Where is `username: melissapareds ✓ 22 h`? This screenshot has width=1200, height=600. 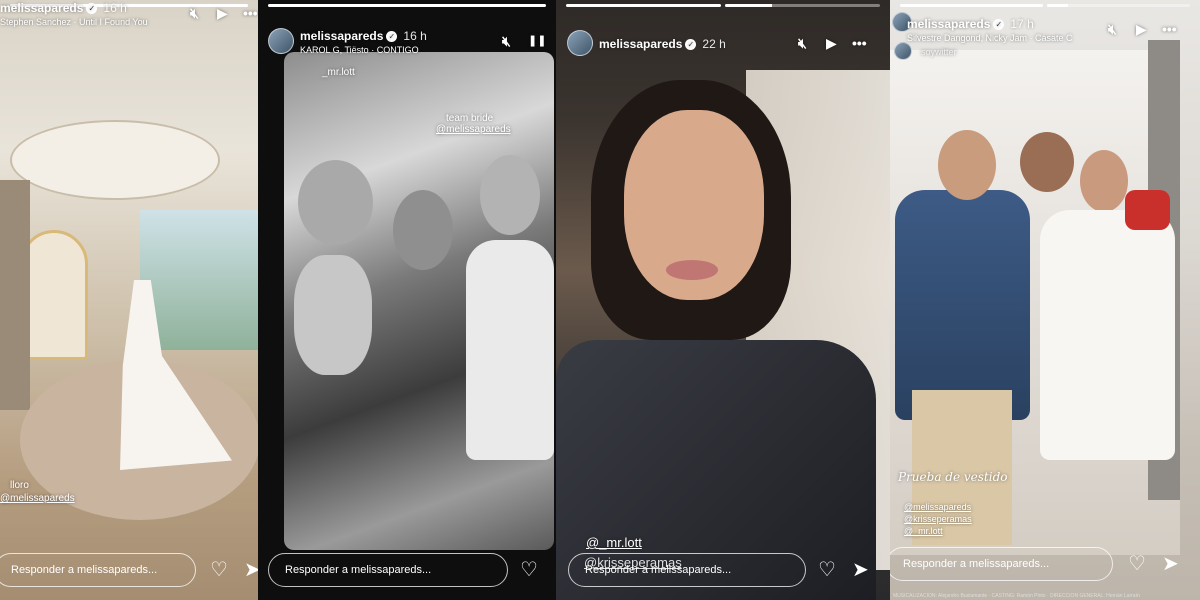
username: melissapareds ✓ 22 h is located at coordinates (662, 44).